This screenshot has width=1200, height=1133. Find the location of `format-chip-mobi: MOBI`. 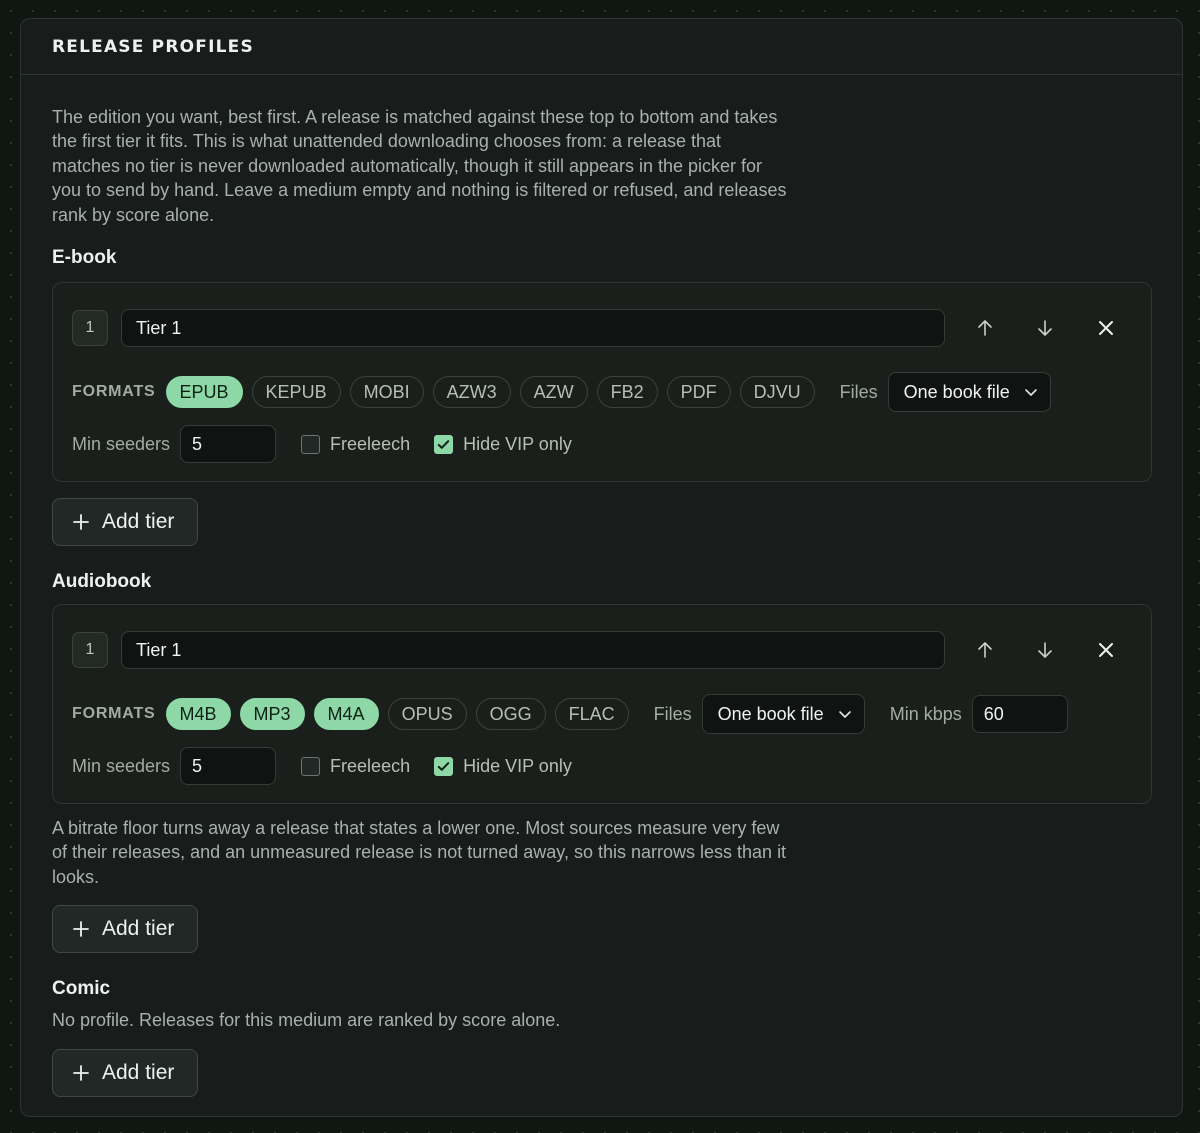

format-chip-mobi: MOBI is located at coordinates (386, 392).